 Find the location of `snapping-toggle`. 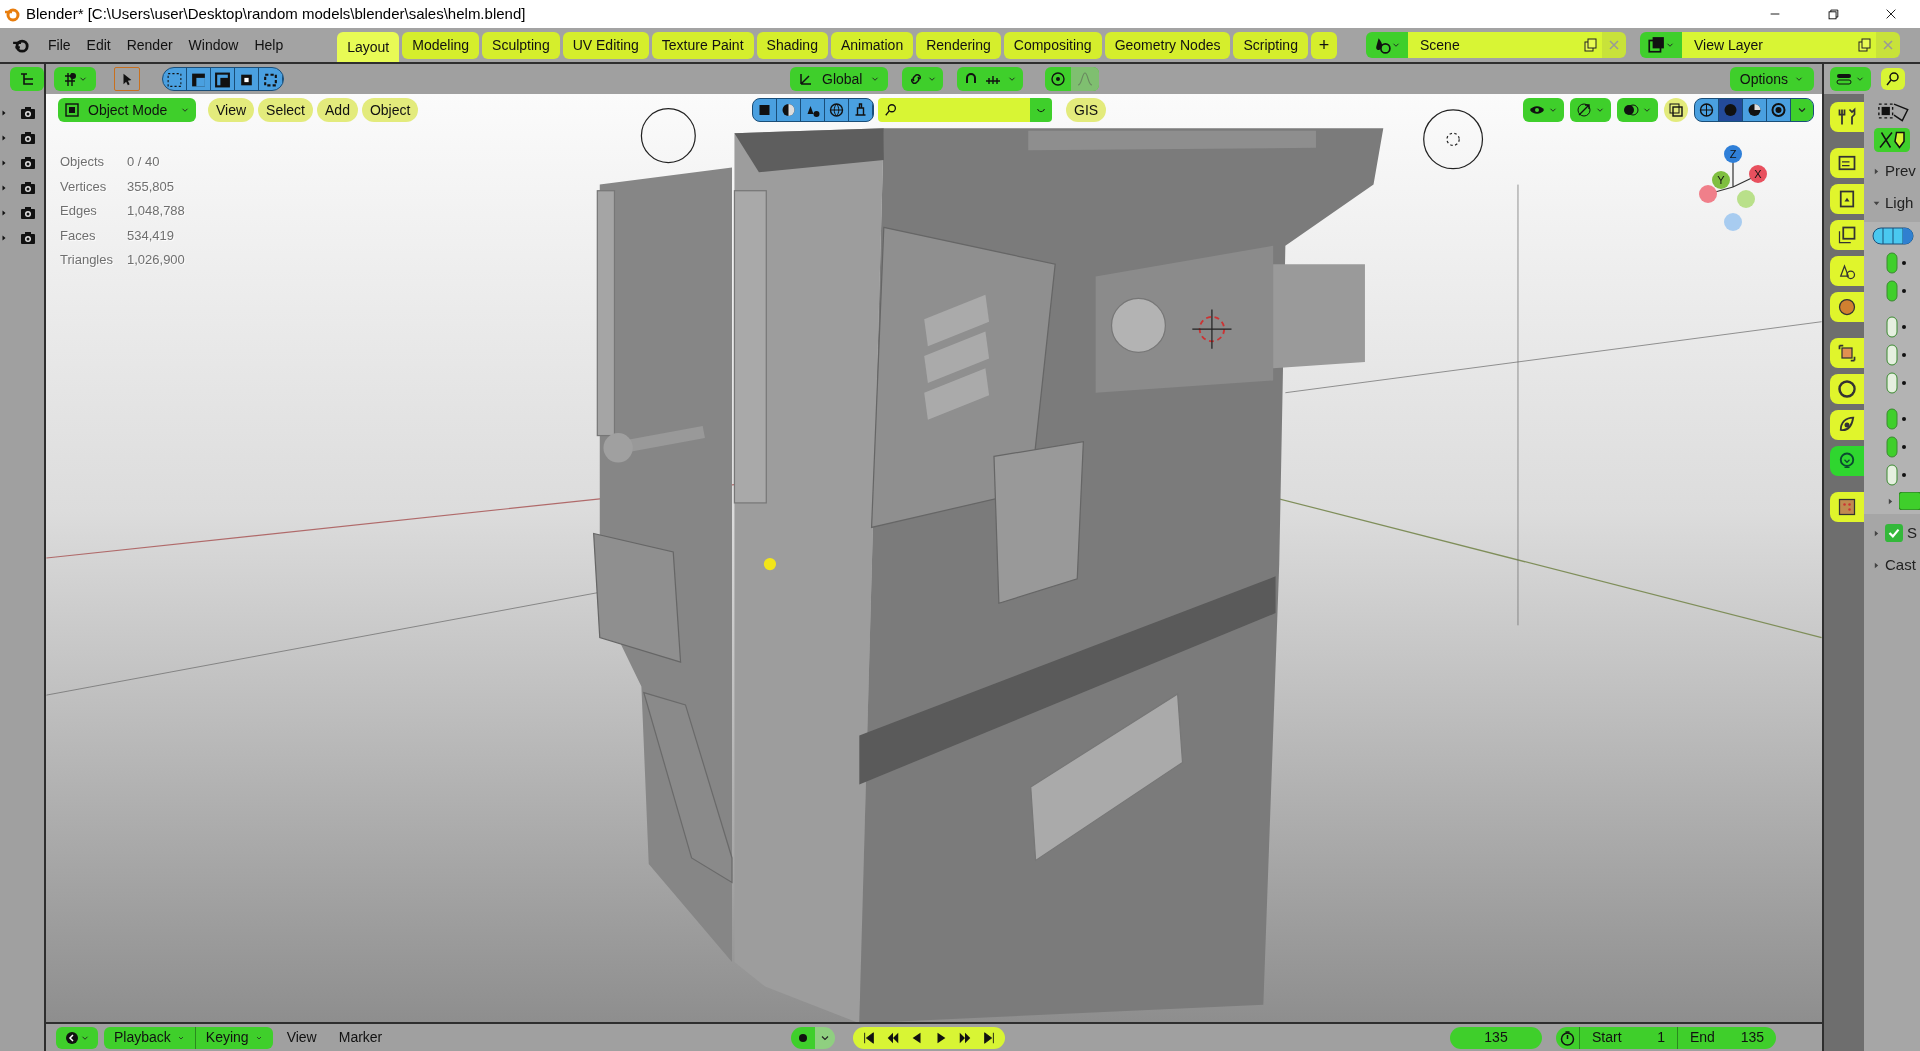

snapping-toggle is located at coordinates (990, 79).